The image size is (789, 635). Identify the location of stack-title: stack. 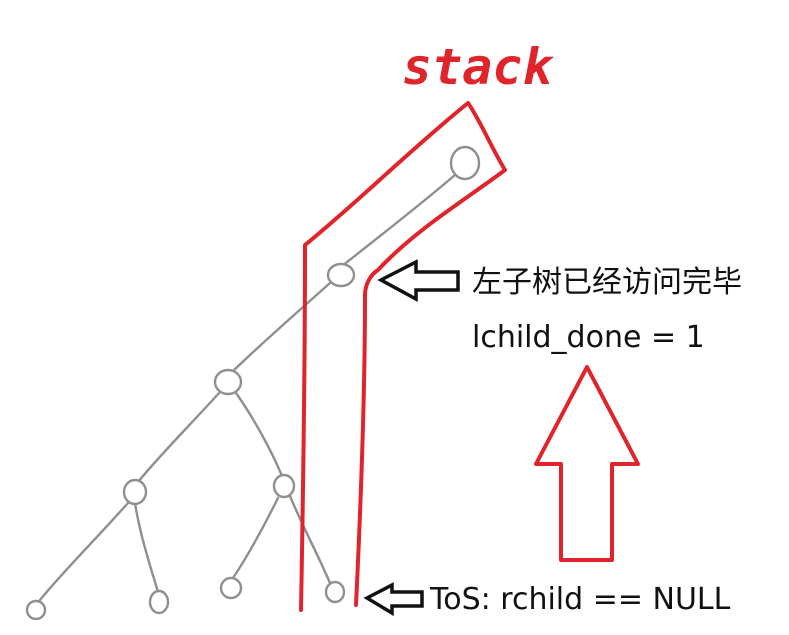
(478, 67).